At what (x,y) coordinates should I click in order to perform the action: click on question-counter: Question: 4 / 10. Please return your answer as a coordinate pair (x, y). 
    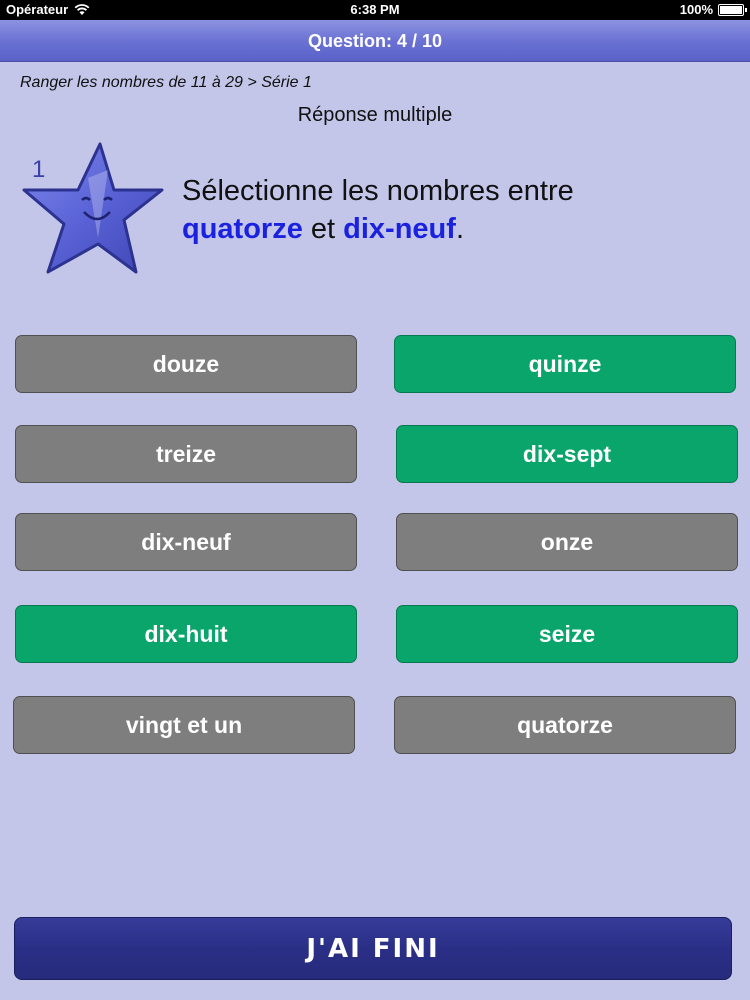
    Looking at the image, I should click on (375, 41).